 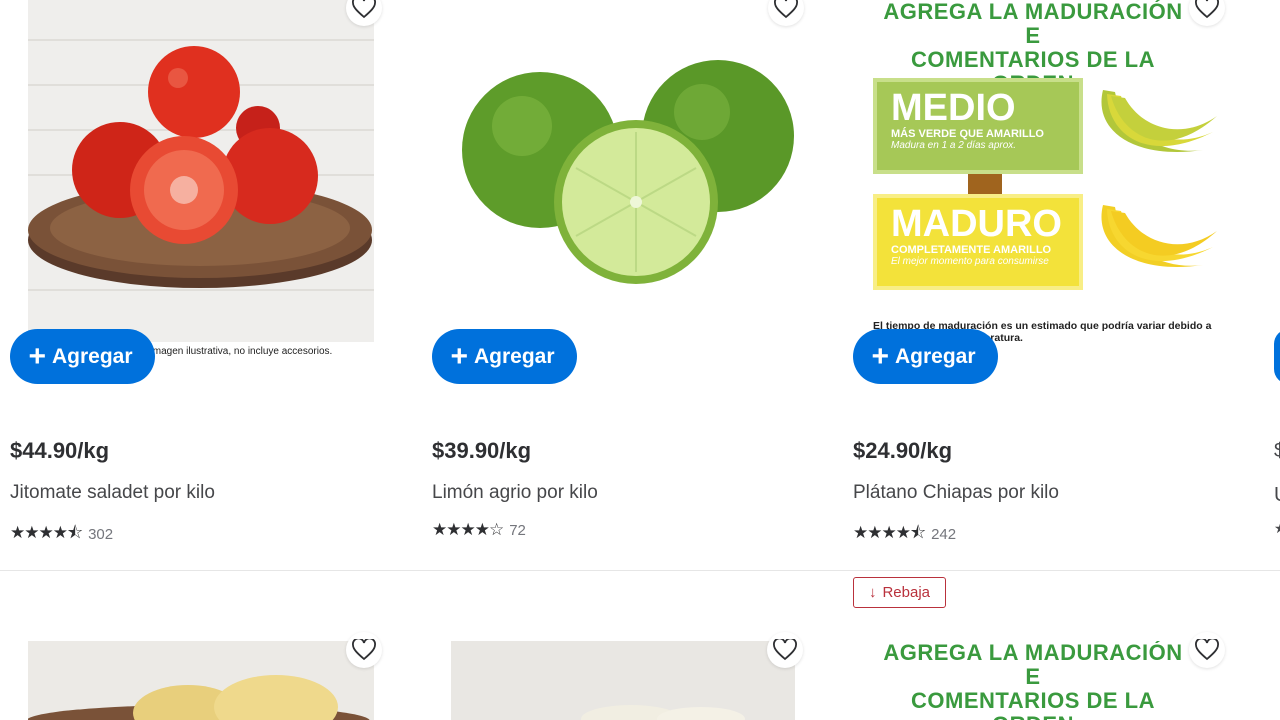 I want to click on star-rating-partial-icon: ★, so click(x=1277, y=528).